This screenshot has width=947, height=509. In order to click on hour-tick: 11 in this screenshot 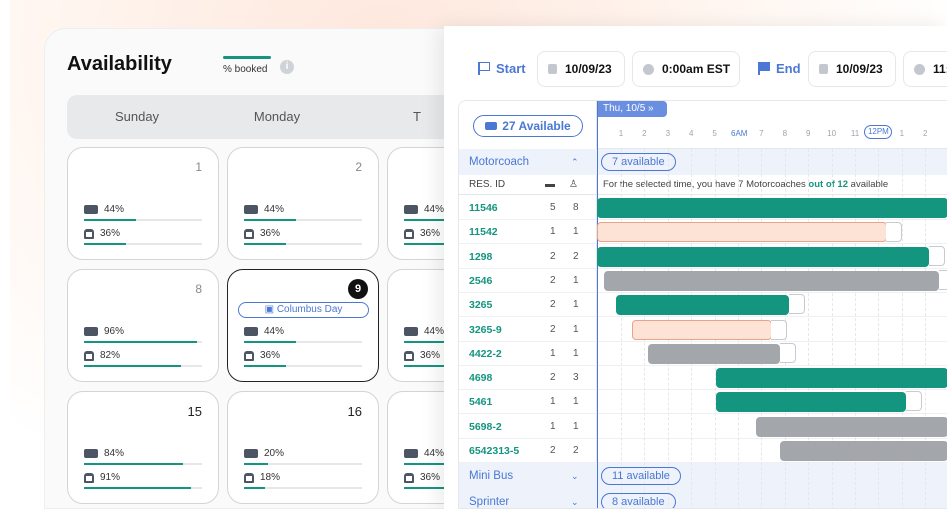, I will do `click(855, 133)`.